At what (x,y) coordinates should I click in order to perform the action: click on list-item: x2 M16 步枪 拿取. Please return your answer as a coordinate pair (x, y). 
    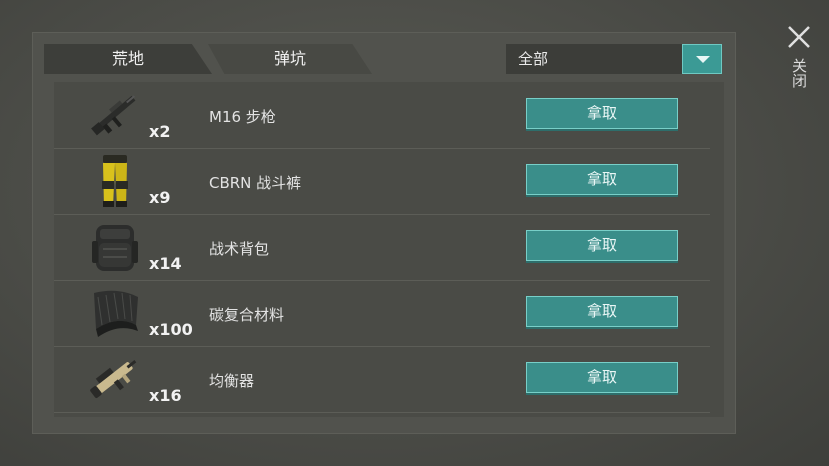
    Looking at the image, I should click on (382, 115).